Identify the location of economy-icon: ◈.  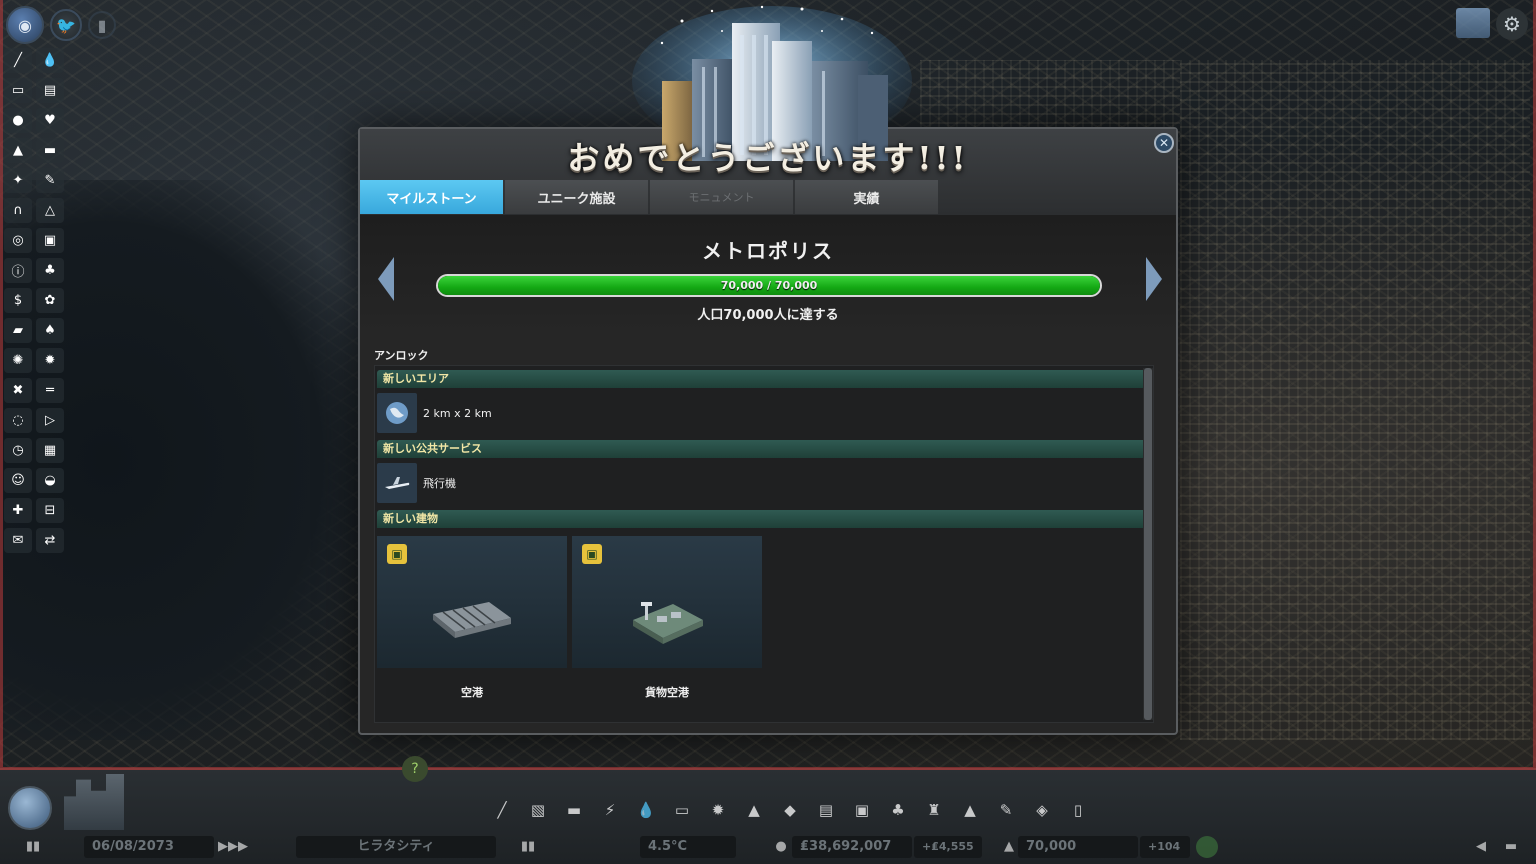
(1042, 810).